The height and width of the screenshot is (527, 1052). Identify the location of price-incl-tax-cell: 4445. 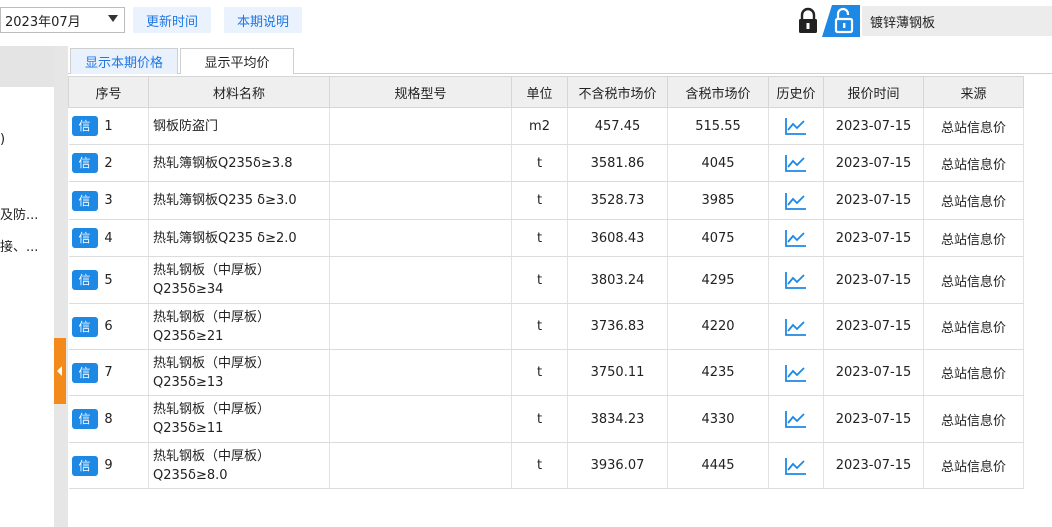
(718, 465).